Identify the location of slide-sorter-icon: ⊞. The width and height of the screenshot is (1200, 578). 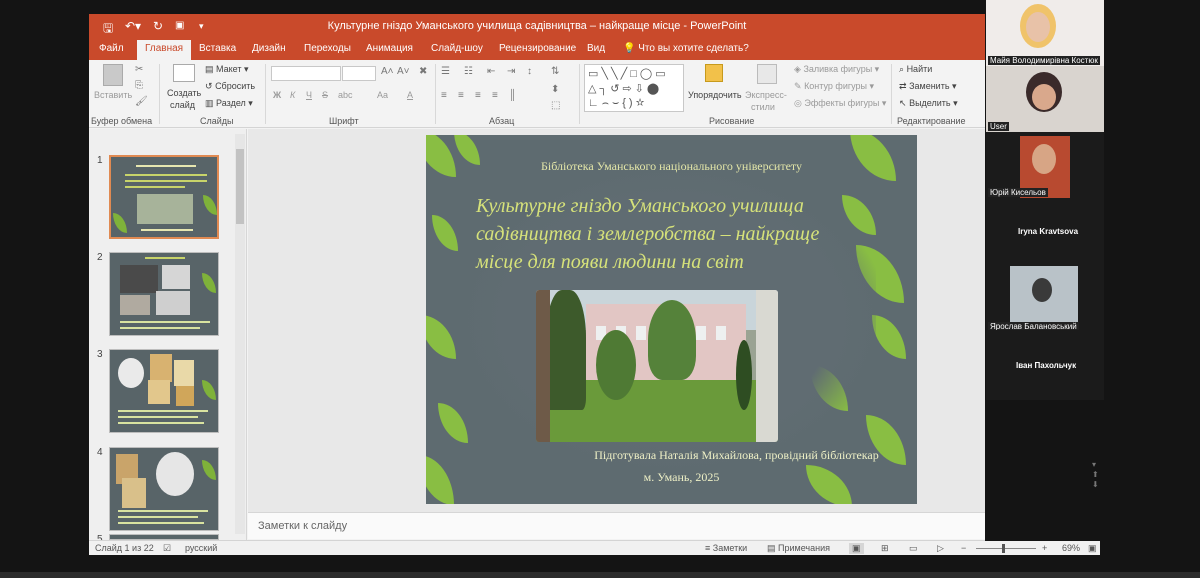
(885, 548).